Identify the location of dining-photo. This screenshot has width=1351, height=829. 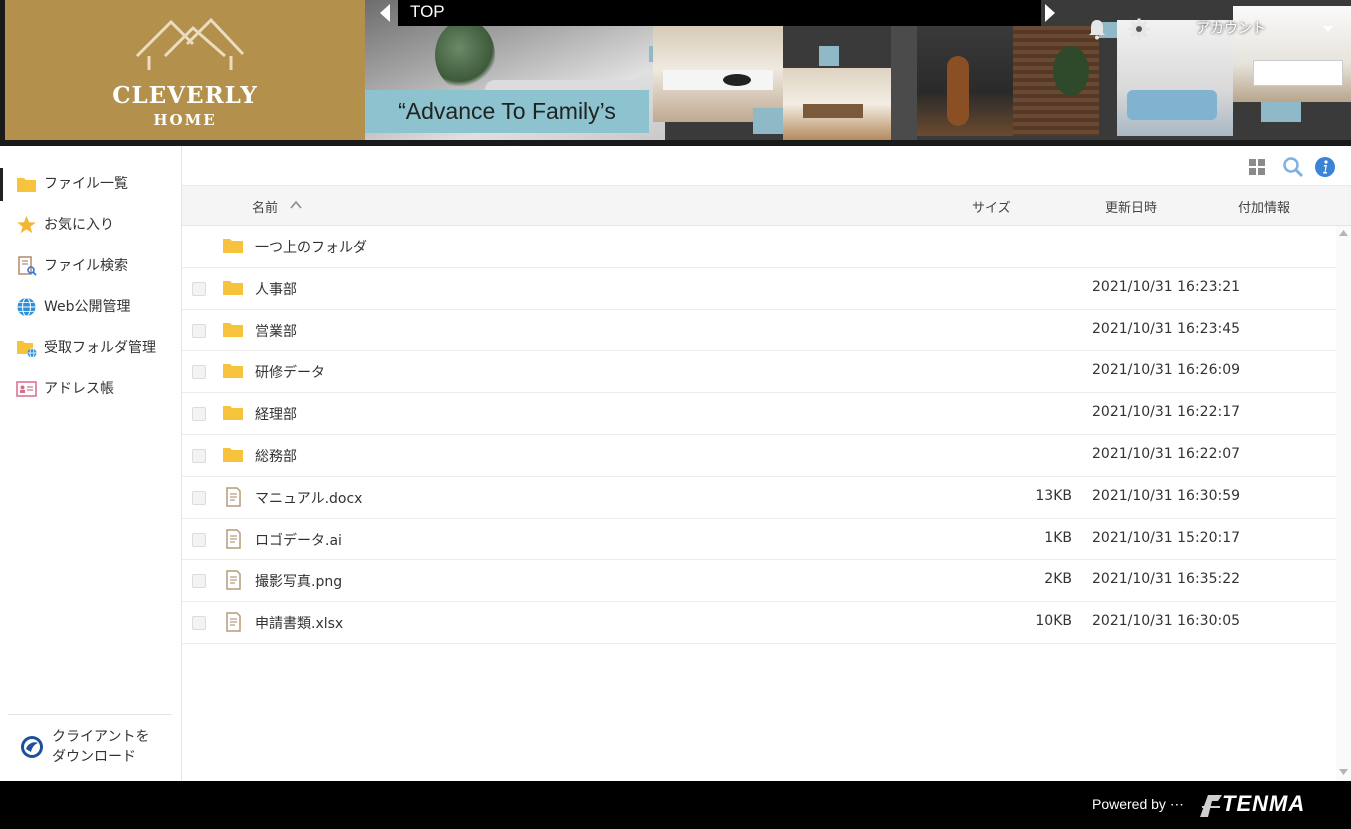
(837, 104).